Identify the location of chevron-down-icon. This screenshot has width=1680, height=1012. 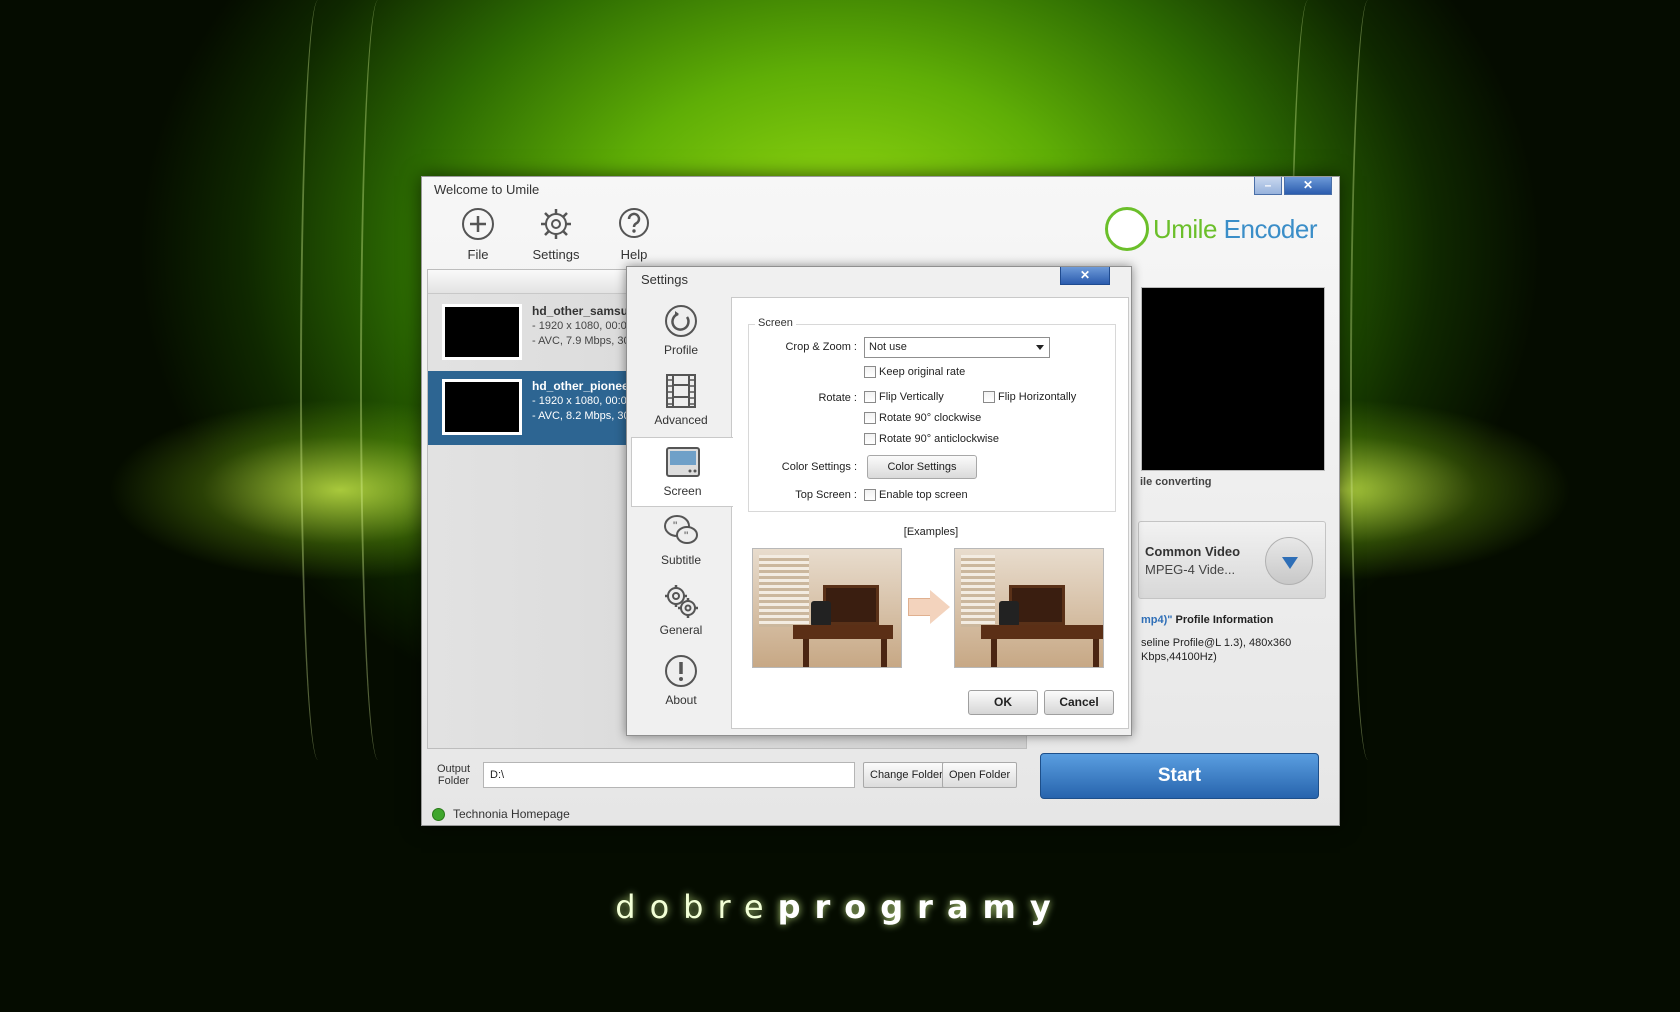
(1289, 561).